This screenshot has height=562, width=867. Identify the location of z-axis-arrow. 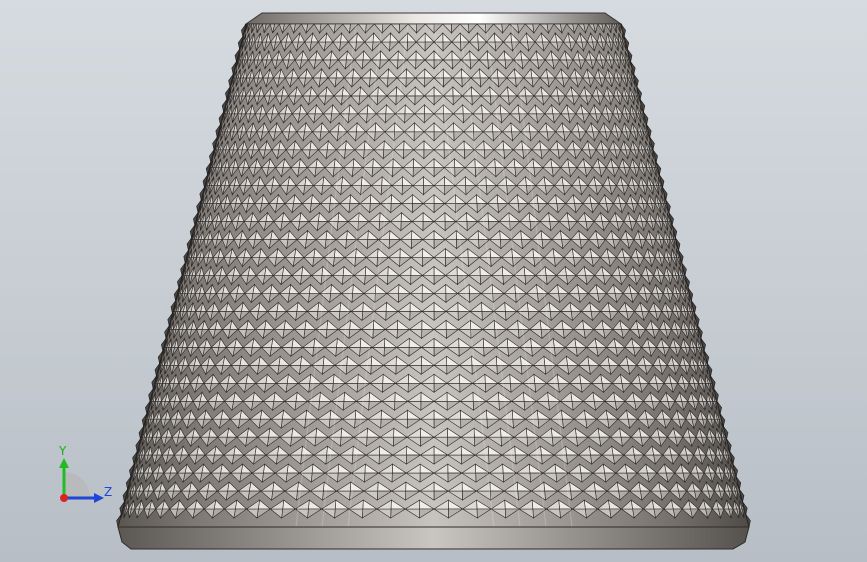
(99, 498).